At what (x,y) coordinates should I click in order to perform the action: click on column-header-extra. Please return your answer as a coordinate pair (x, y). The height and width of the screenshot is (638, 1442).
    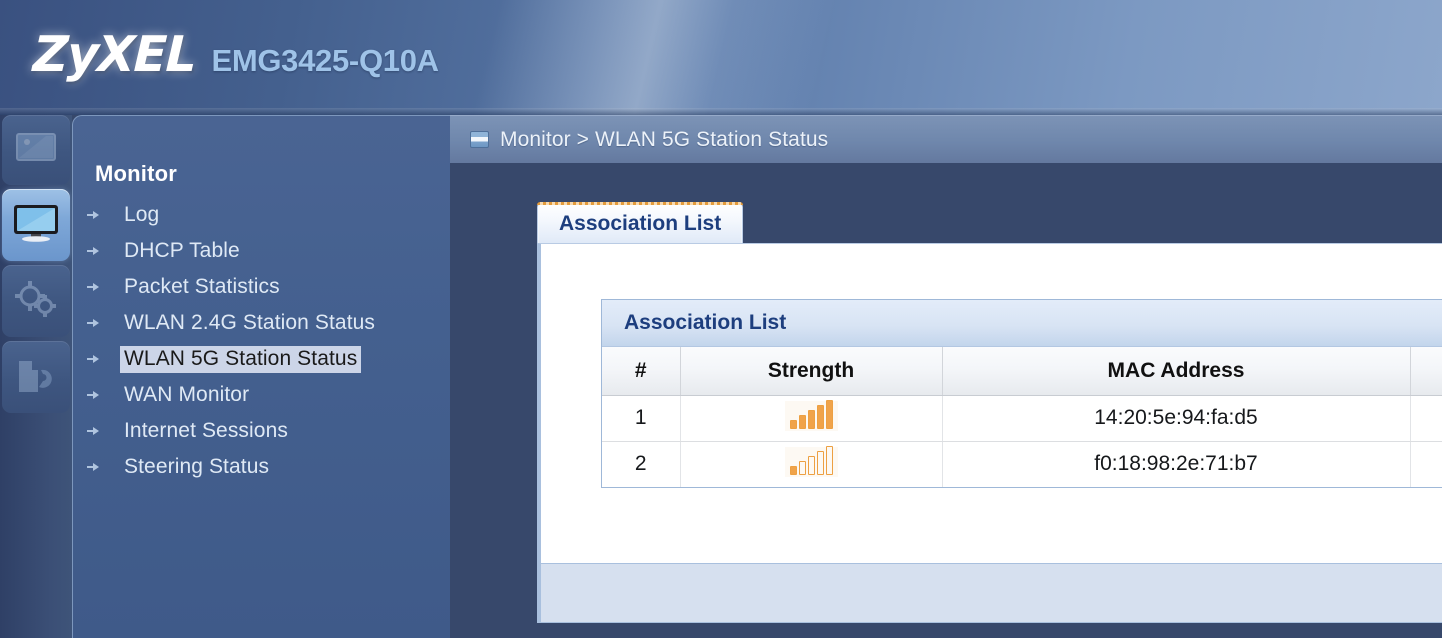
    Looking at the image, I should click on (1426, 371).